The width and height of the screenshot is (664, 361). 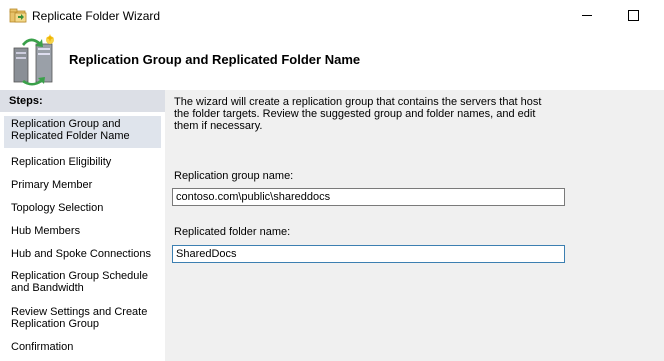 What do you see at coordinates (368, 254) in the screenshot?
I see `folder-name-input` at bounding box center [368, 254].